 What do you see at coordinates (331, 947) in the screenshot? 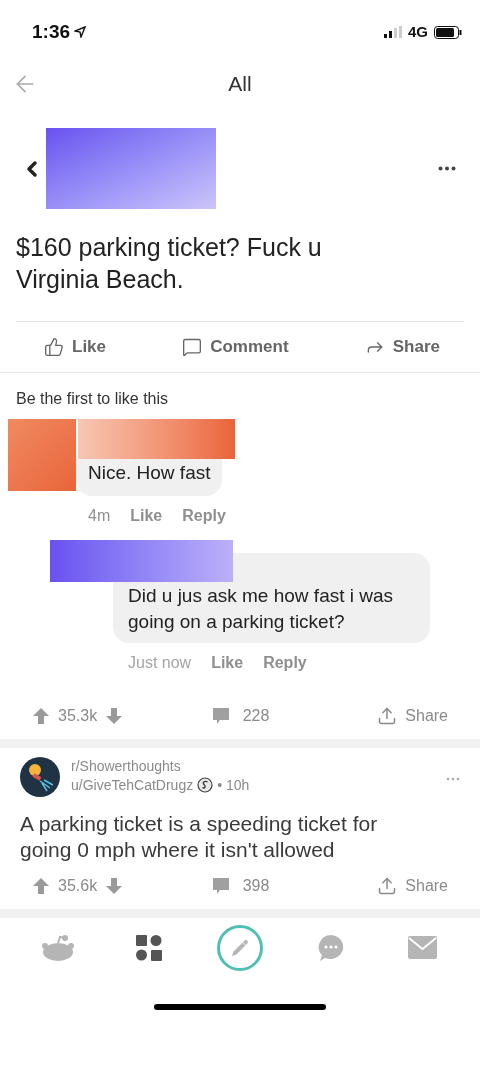
I see `chat-bubble-icon` at bounding box center [331, 947].